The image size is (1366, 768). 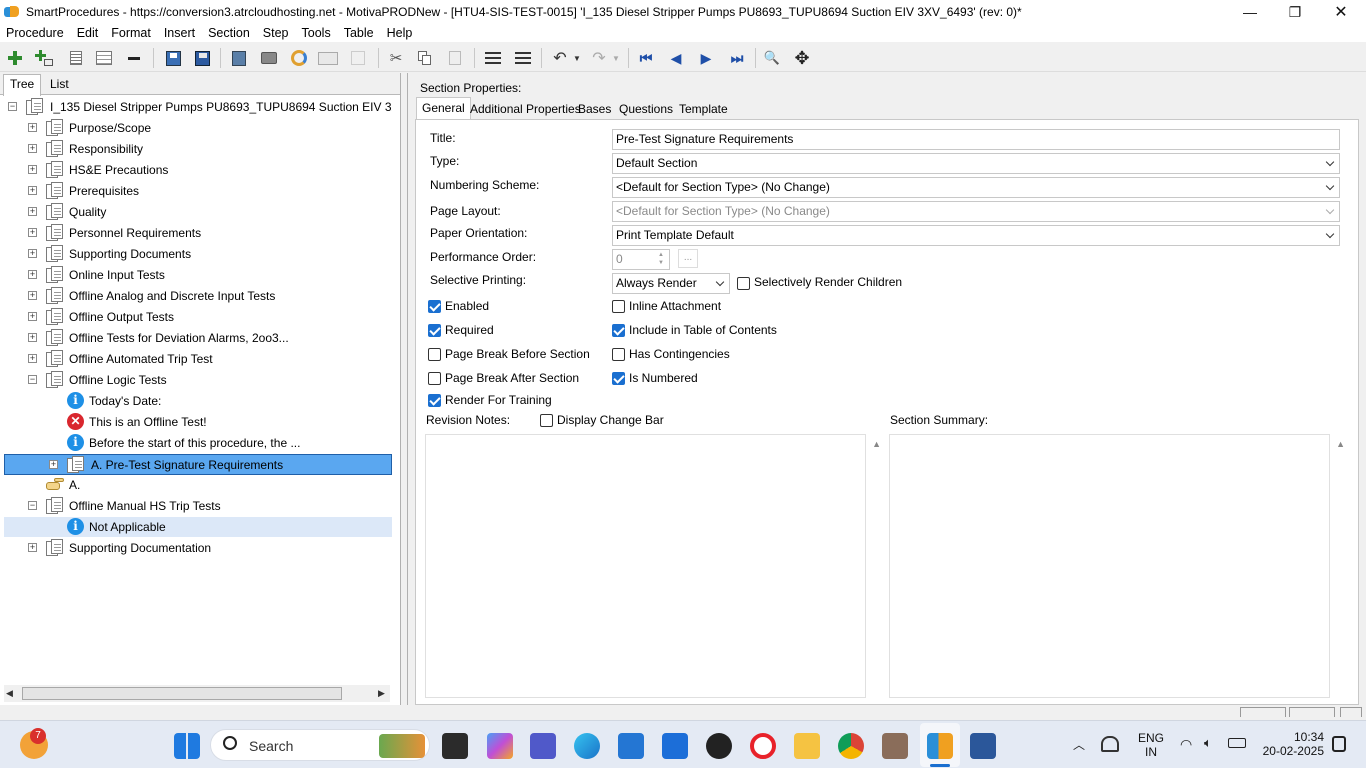 What do you see at coordinates (802, 58) in the screenshot?
I see `move-icon: ✥` at bounding box center [802, 58].